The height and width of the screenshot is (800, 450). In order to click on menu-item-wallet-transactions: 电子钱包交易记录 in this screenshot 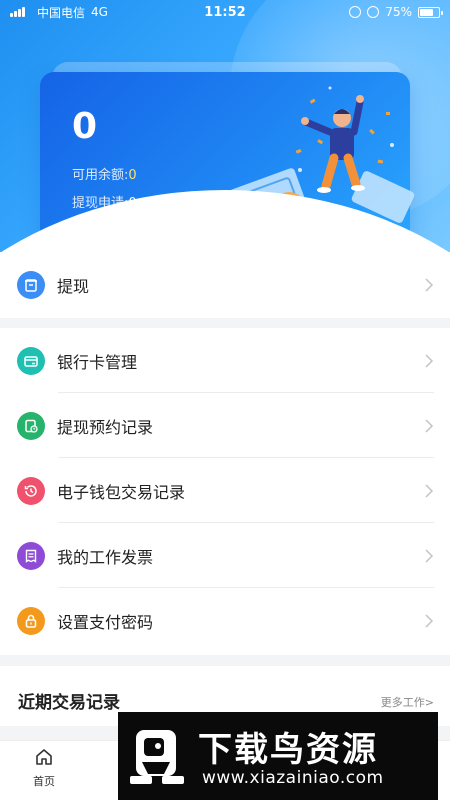, I will do `click(225, 490)`.